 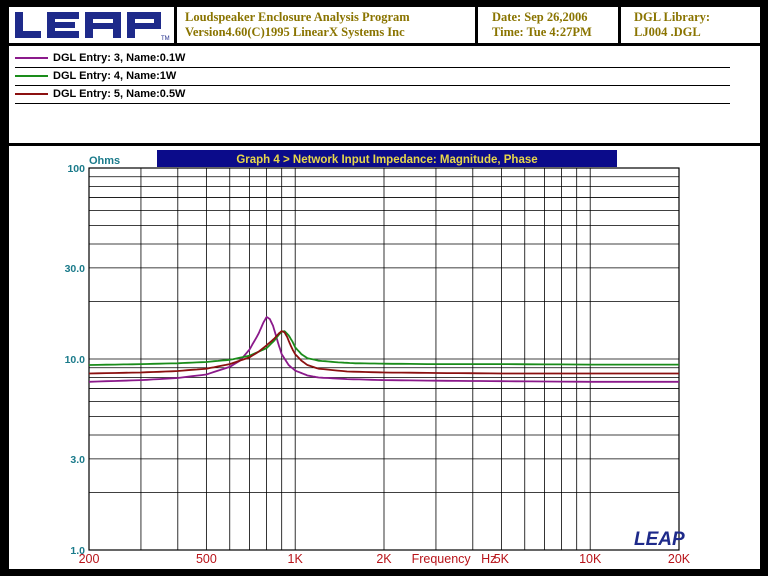 I want to click on legend-label-0: DGL Entry: 3, Name:0.1W, so click(x=119, y=58).